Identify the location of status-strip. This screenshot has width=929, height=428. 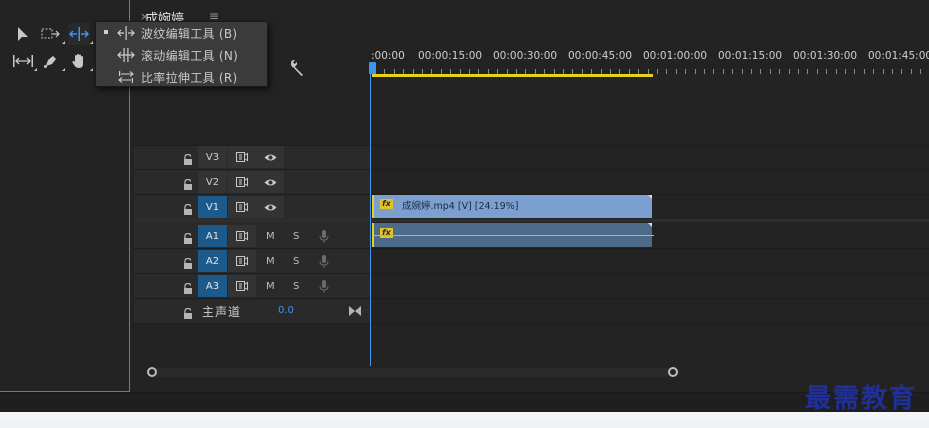
(464, 402).